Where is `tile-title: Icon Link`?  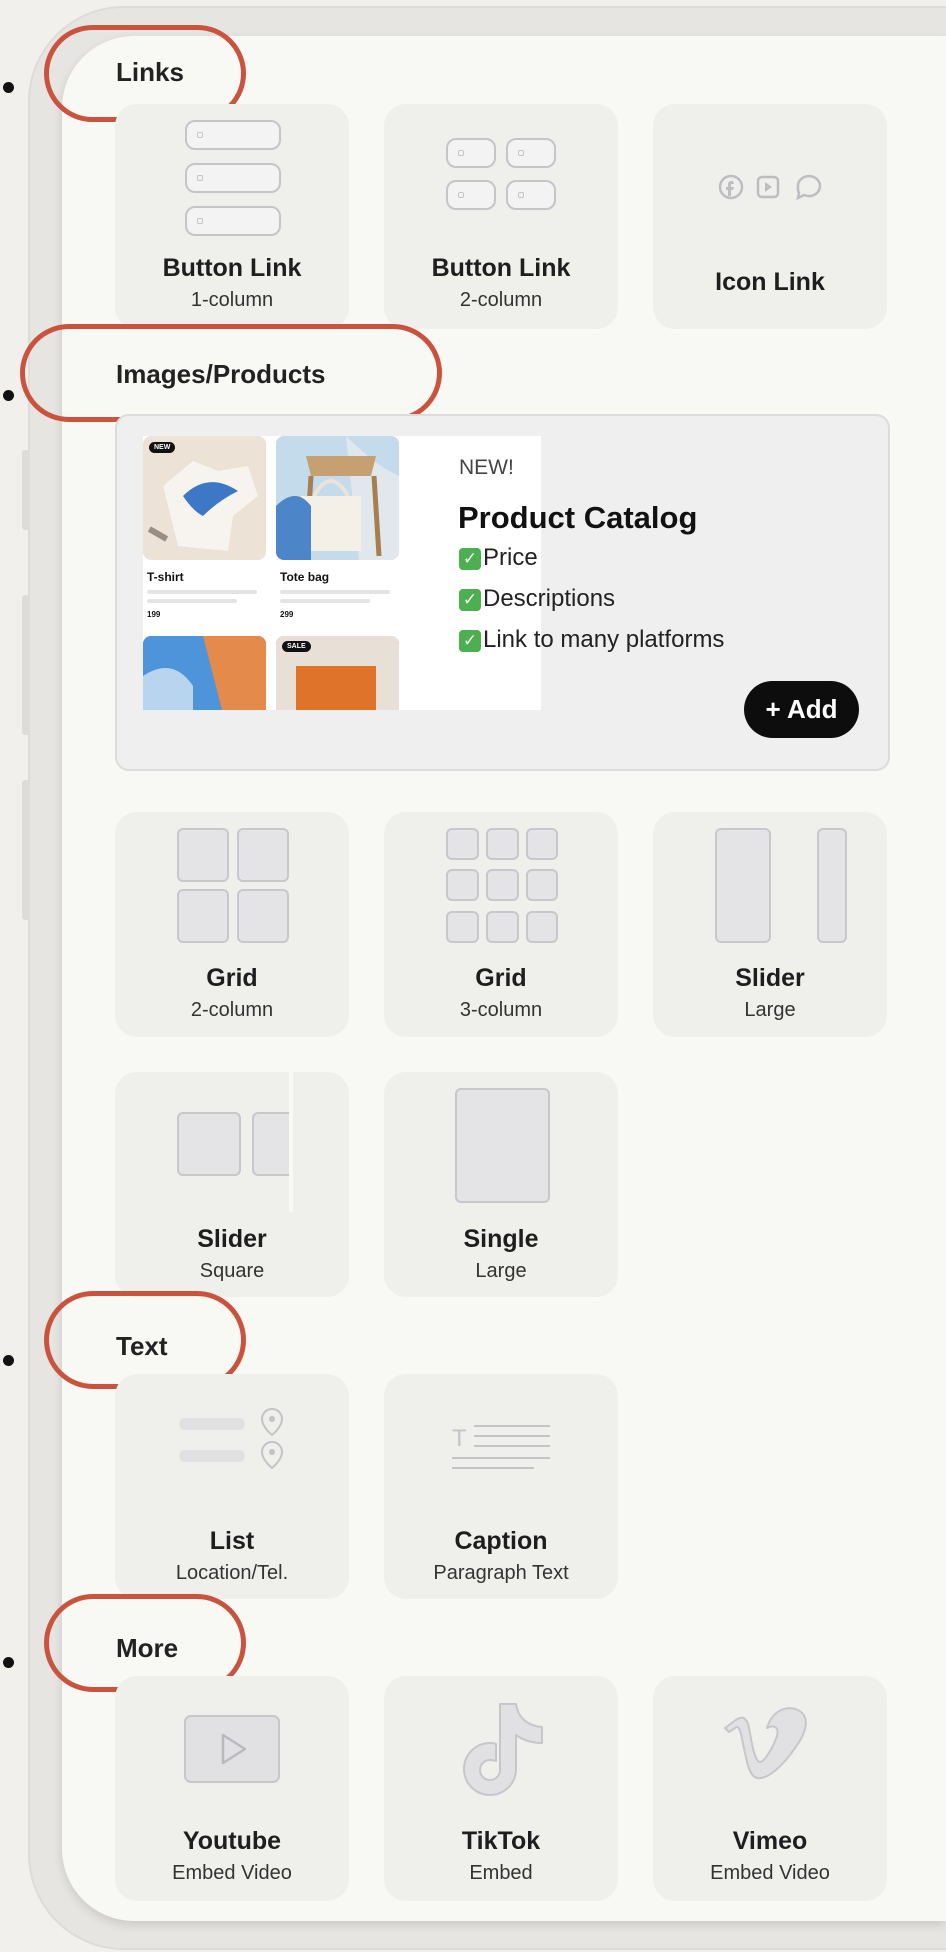 tile-title: Icon Link is located at coordinates (770, 282).